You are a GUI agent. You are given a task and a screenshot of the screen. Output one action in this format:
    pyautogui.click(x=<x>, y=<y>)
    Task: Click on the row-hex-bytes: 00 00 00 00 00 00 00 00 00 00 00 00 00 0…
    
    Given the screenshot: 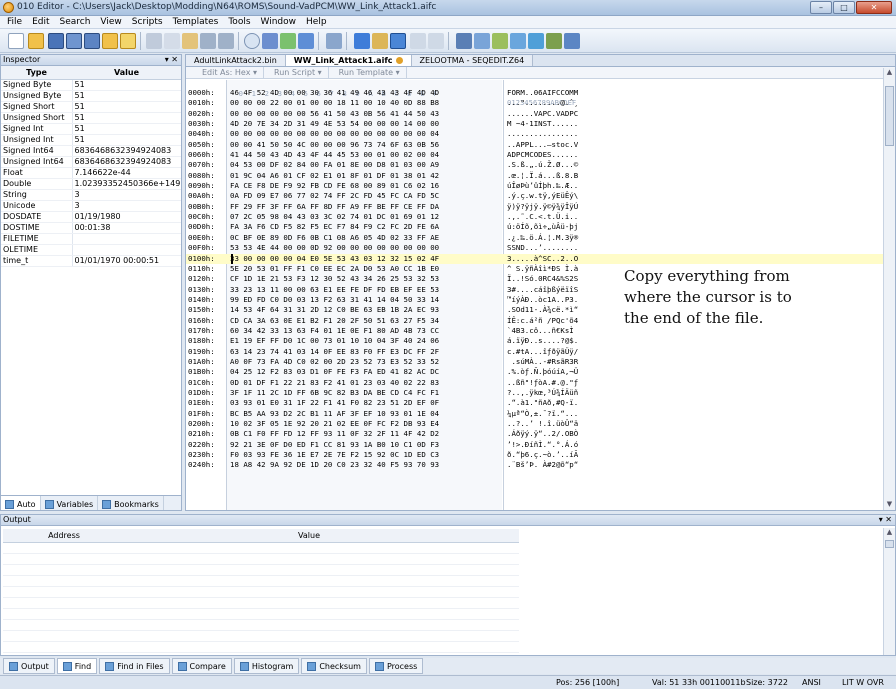 What is the action you would take?
    pyautogui.click(x=334, y=133)
    